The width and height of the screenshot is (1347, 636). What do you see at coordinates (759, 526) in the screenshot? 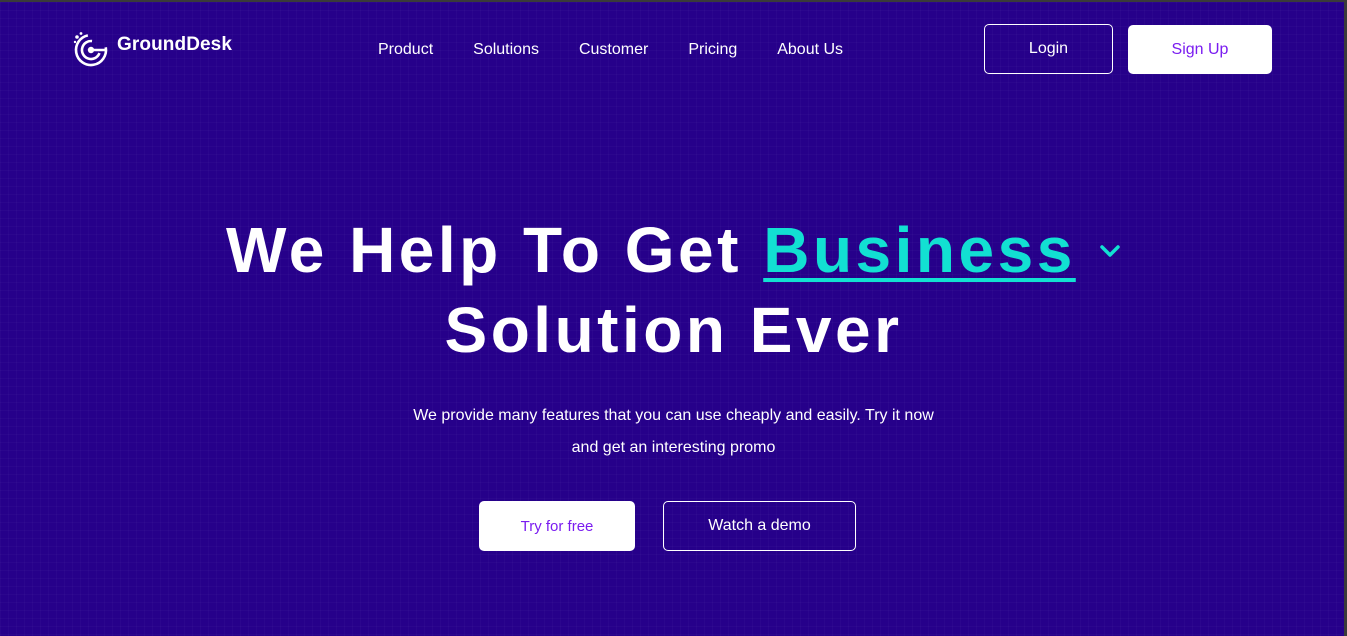
I see `watch-demo-button: Watch a demo` at bounding box center [759, 526].